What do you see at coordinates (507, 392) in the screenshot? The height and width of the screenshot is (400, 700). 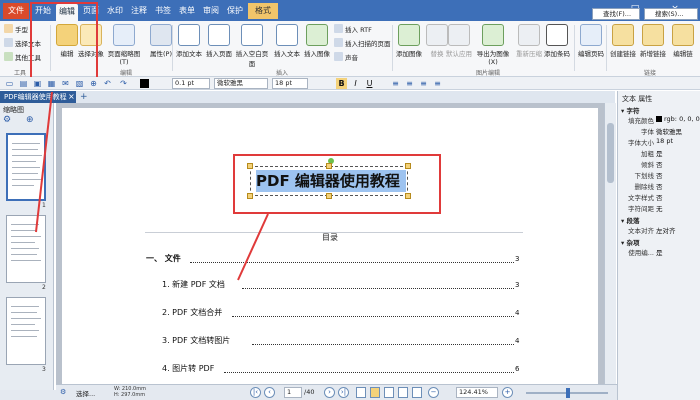 I see `zoom-in-icon: +` at bounding box center [507, 392].